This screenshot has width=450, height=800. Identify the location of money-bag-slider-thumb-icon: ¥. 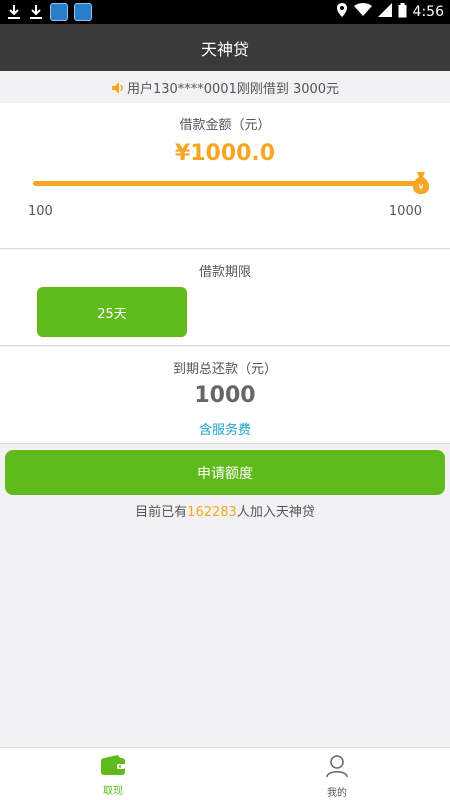
(421, 183).